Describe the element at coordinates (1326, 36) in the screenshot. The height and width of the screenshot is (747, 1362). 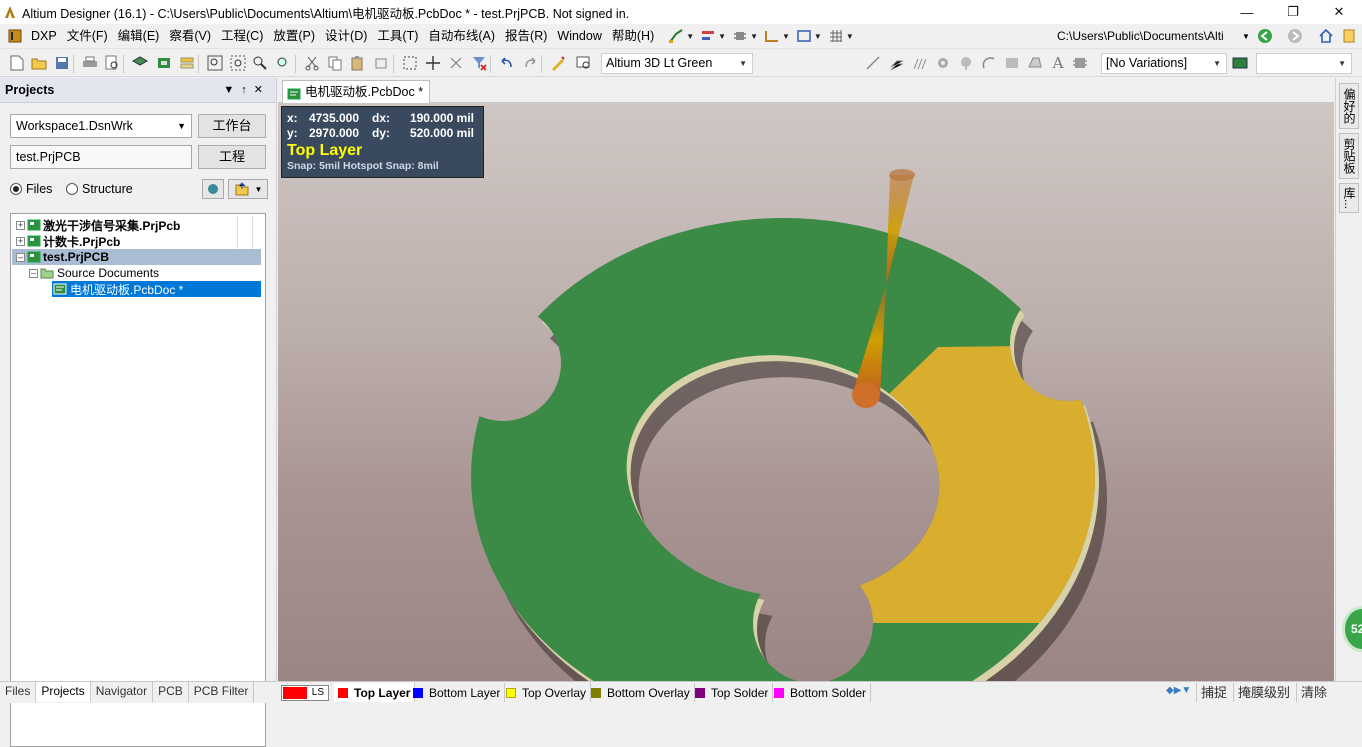
I see `home-icon` at that location.